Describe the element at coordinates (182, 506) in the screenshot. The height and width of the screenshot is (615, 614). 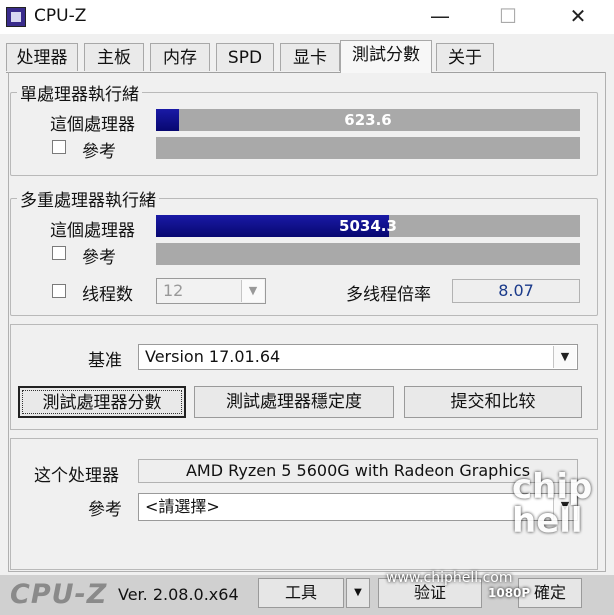
I see `reference-processor-value: <請選擇>` at that location.